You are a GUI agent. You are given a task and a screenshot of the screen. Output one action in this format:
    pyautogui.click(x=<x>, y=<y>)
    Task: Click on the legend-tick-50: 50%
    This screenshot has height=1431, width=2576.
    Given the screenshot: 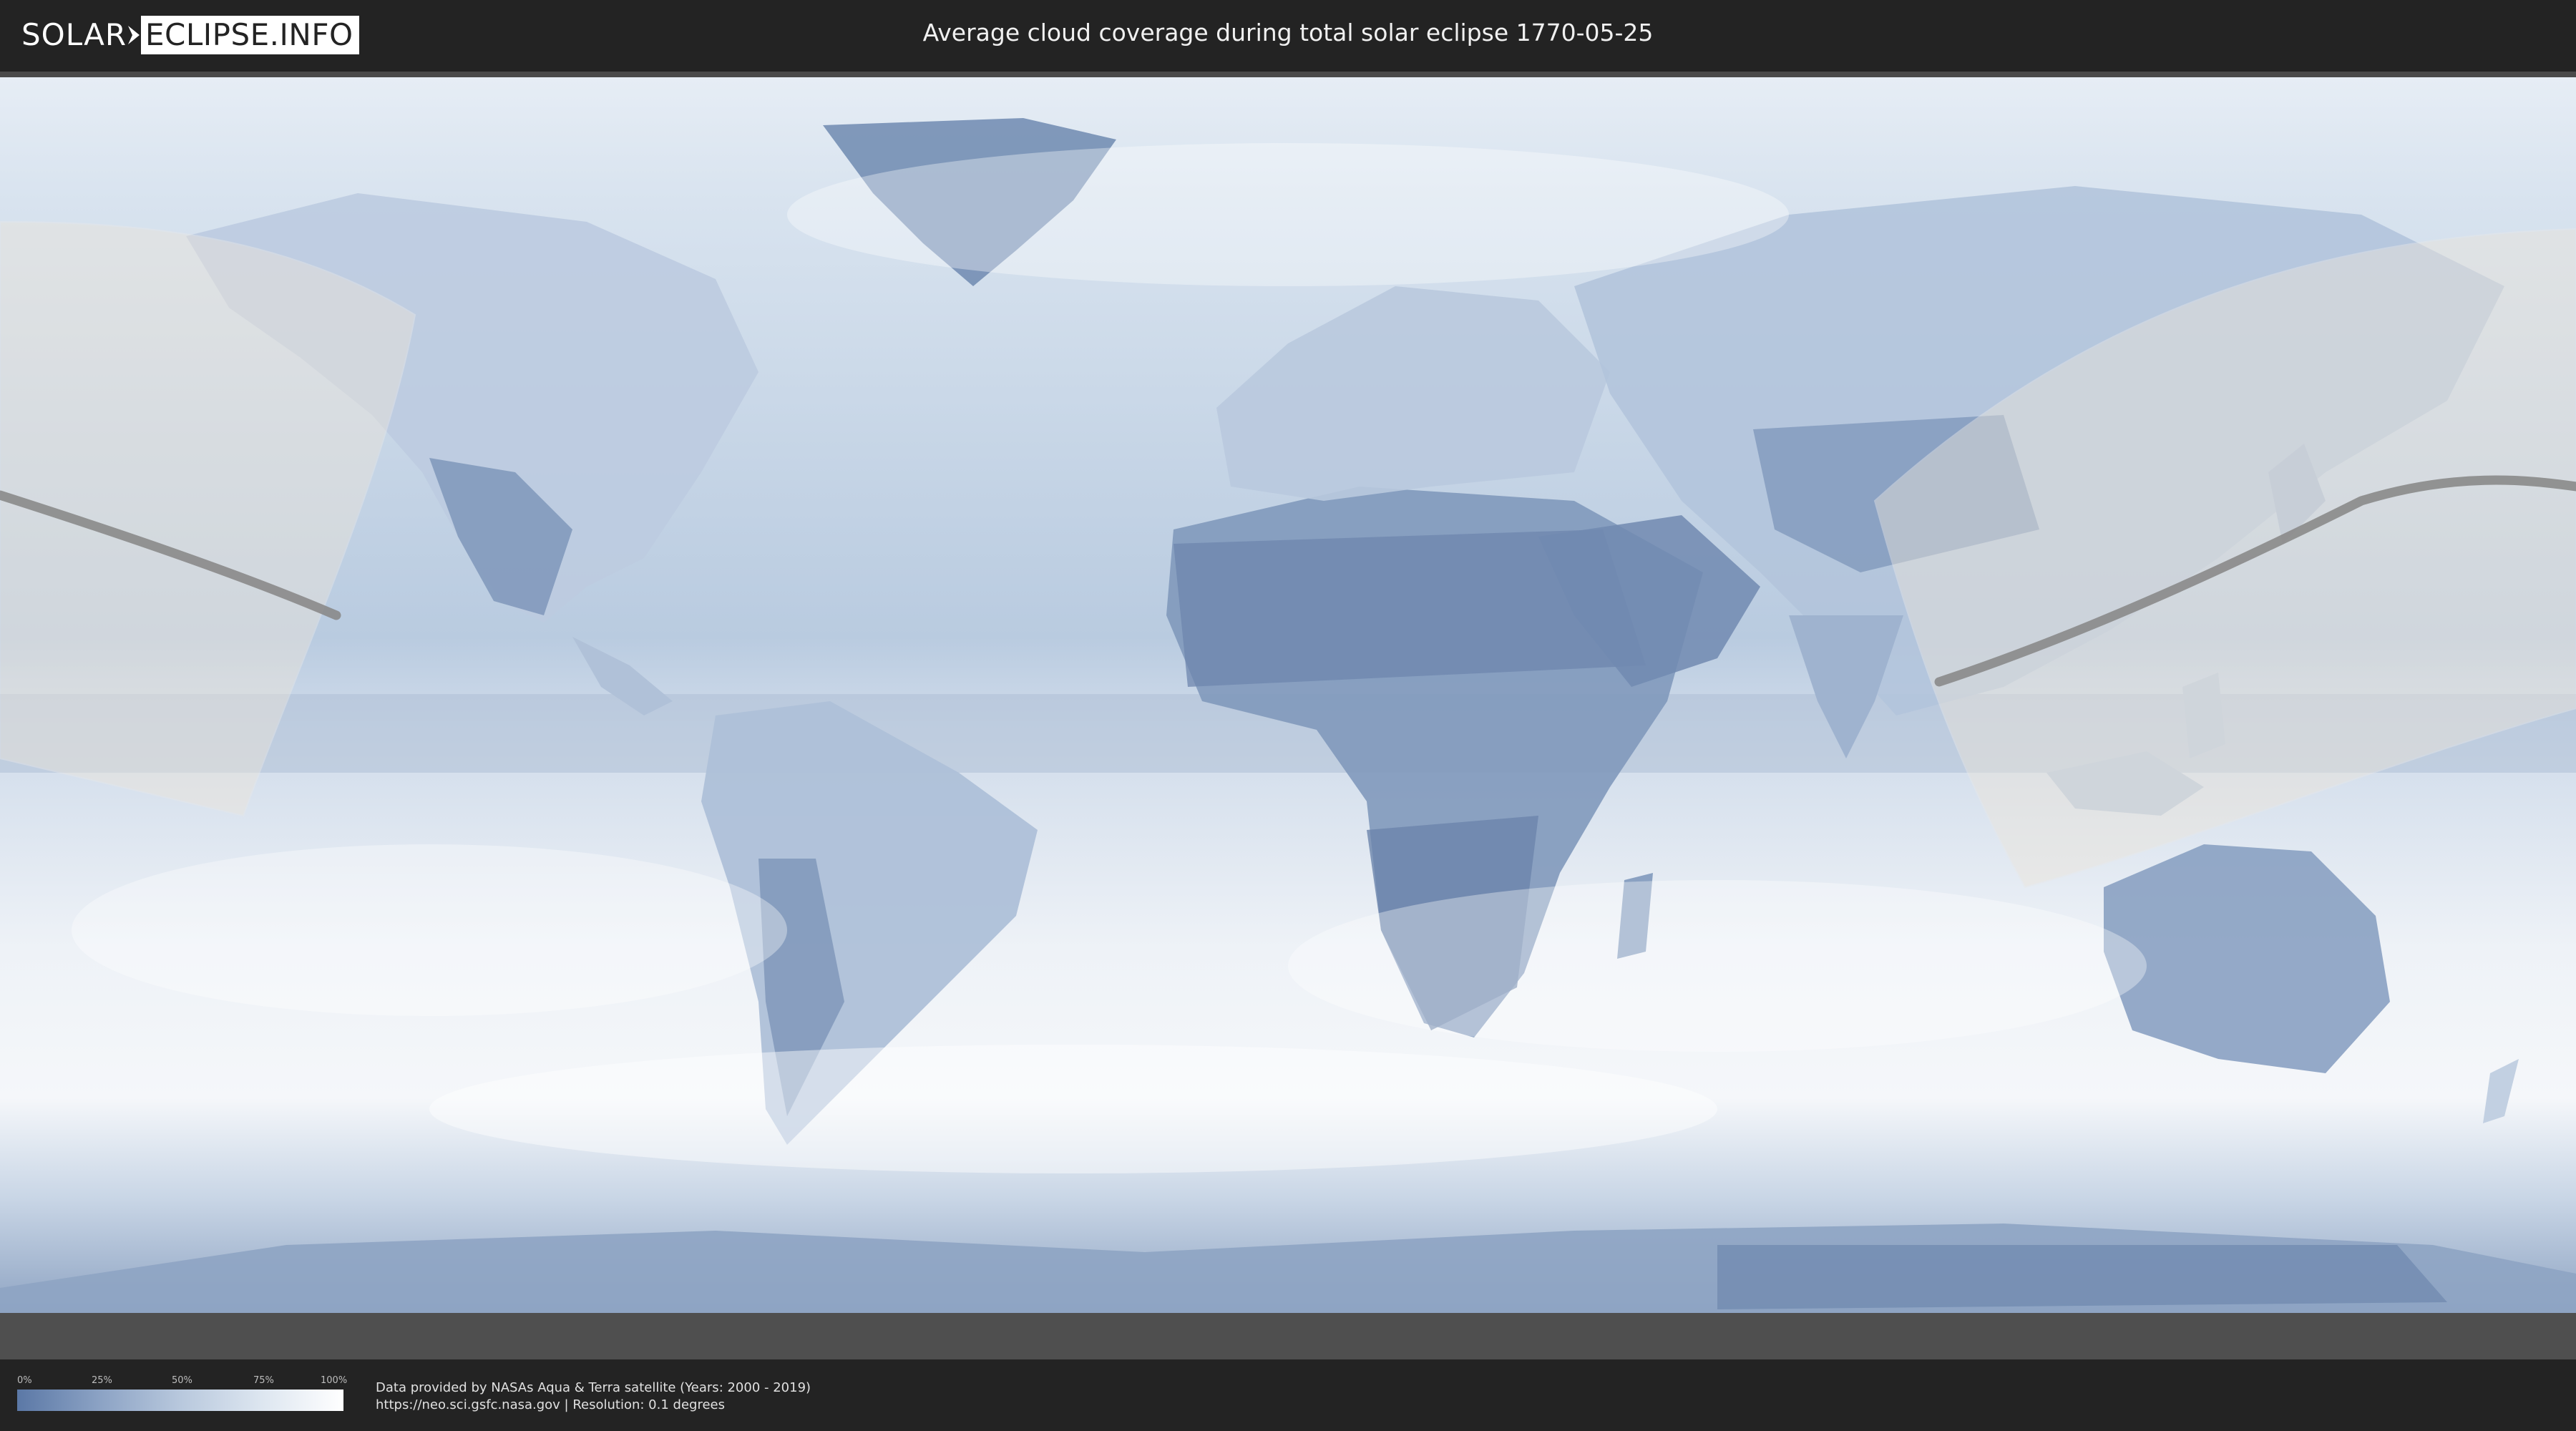 What is the action you would take?
    pyautogui.click(x=182, y=1380)
    